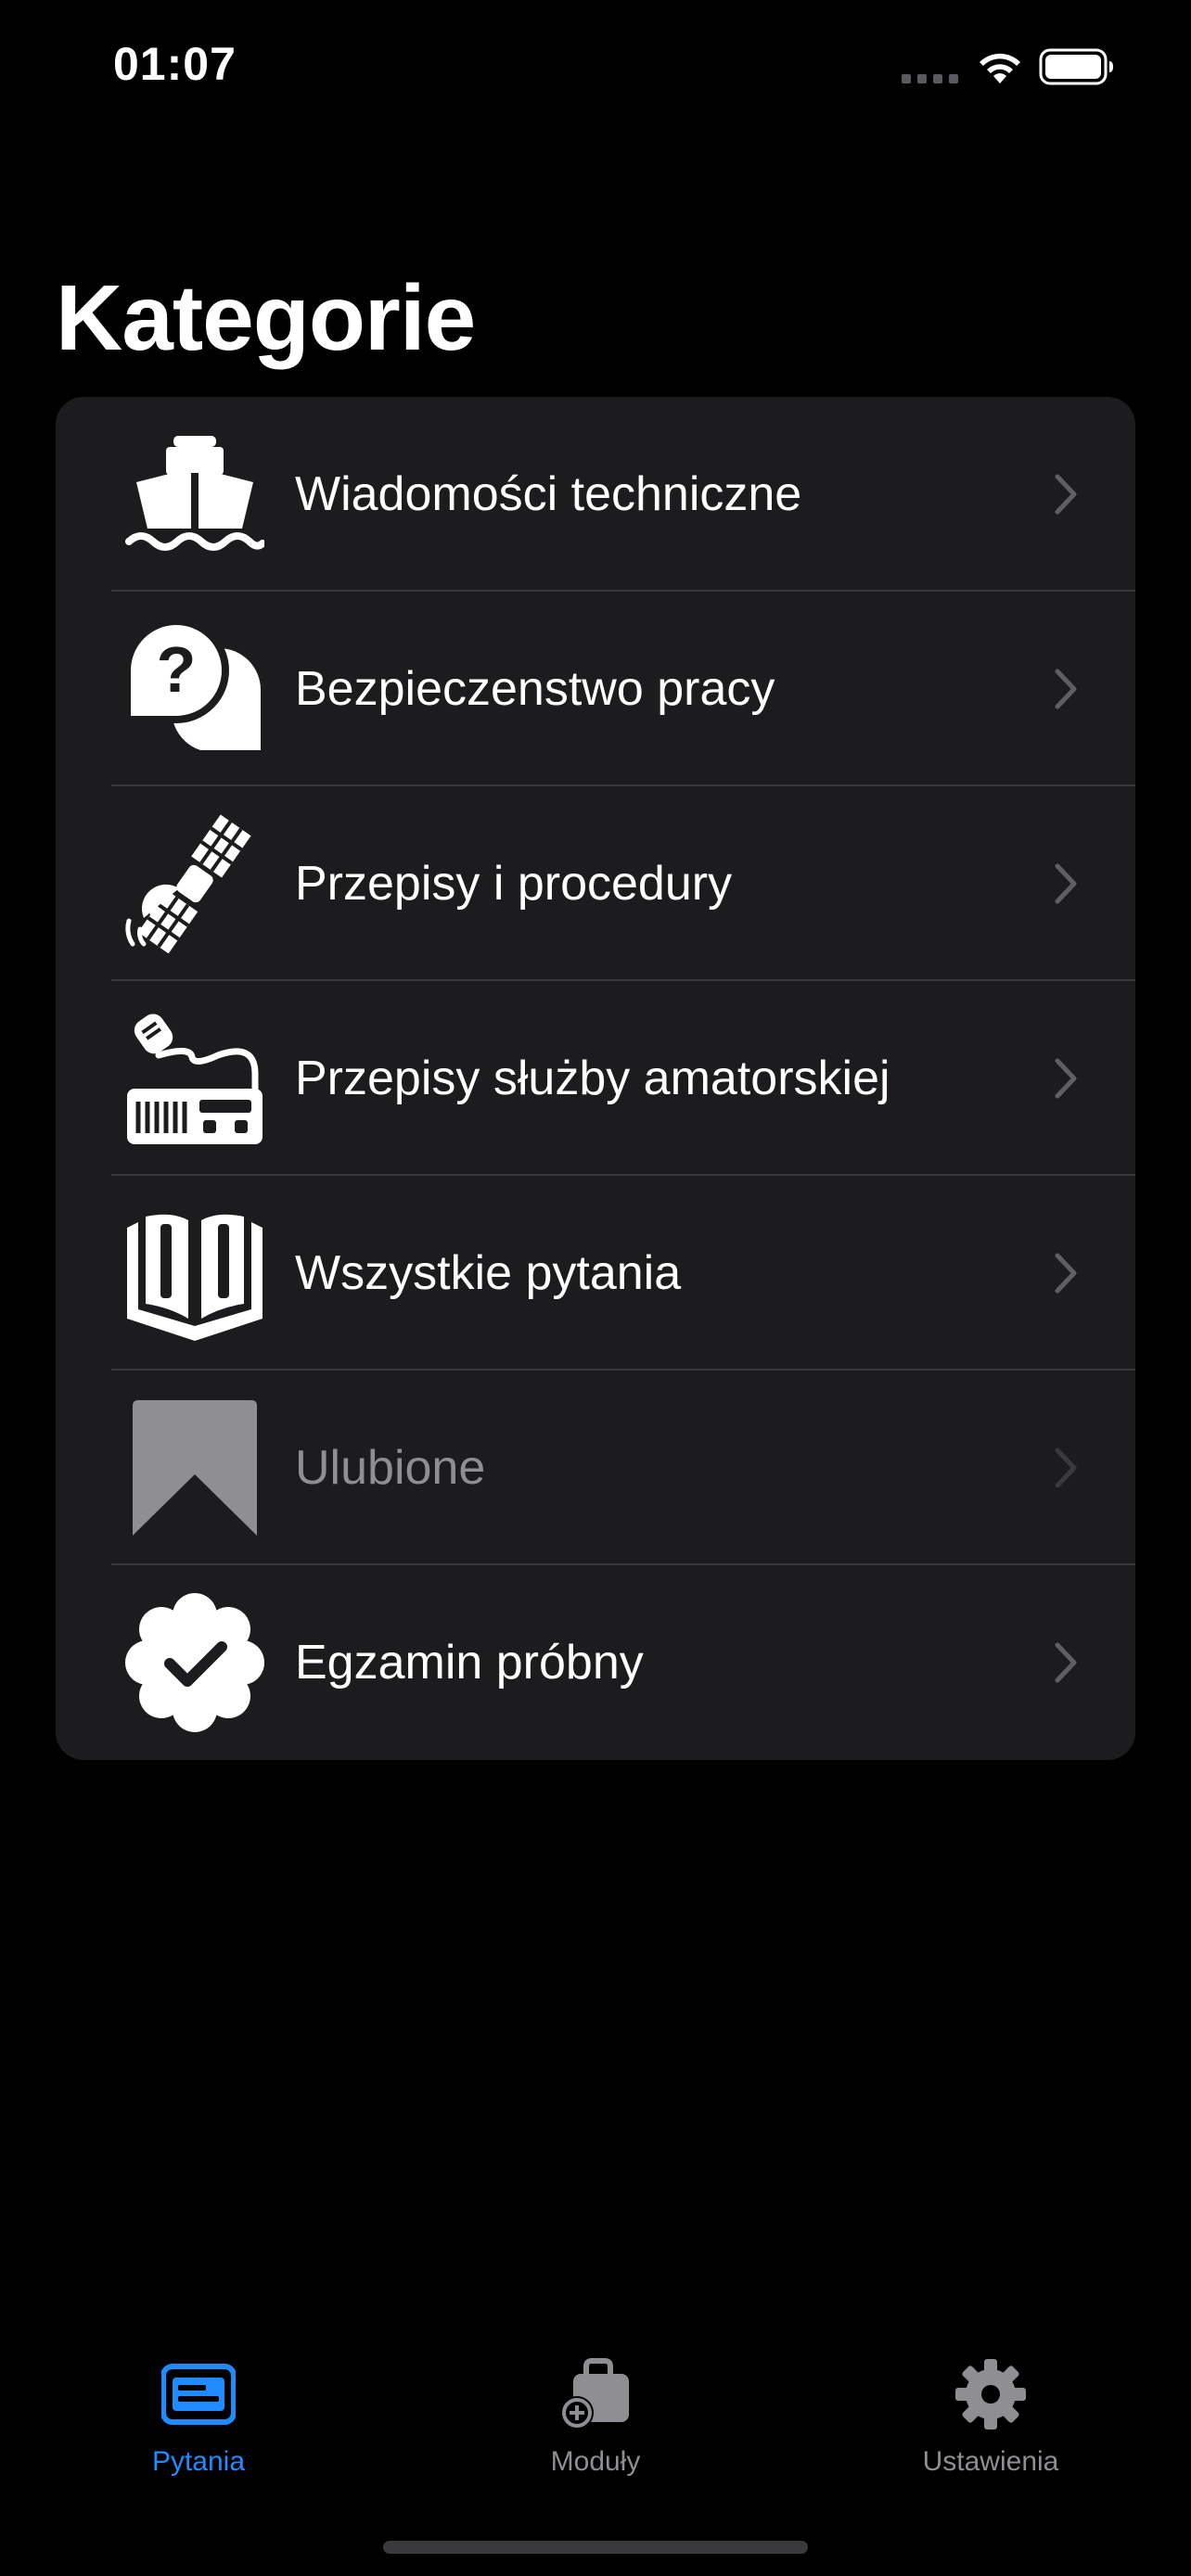 The height and width of the screenshot is (2576, 1191). Describe the element at coordinates (595, 1468) in the screenshot. I see `category-row-favorites: Ulubione` at that location.